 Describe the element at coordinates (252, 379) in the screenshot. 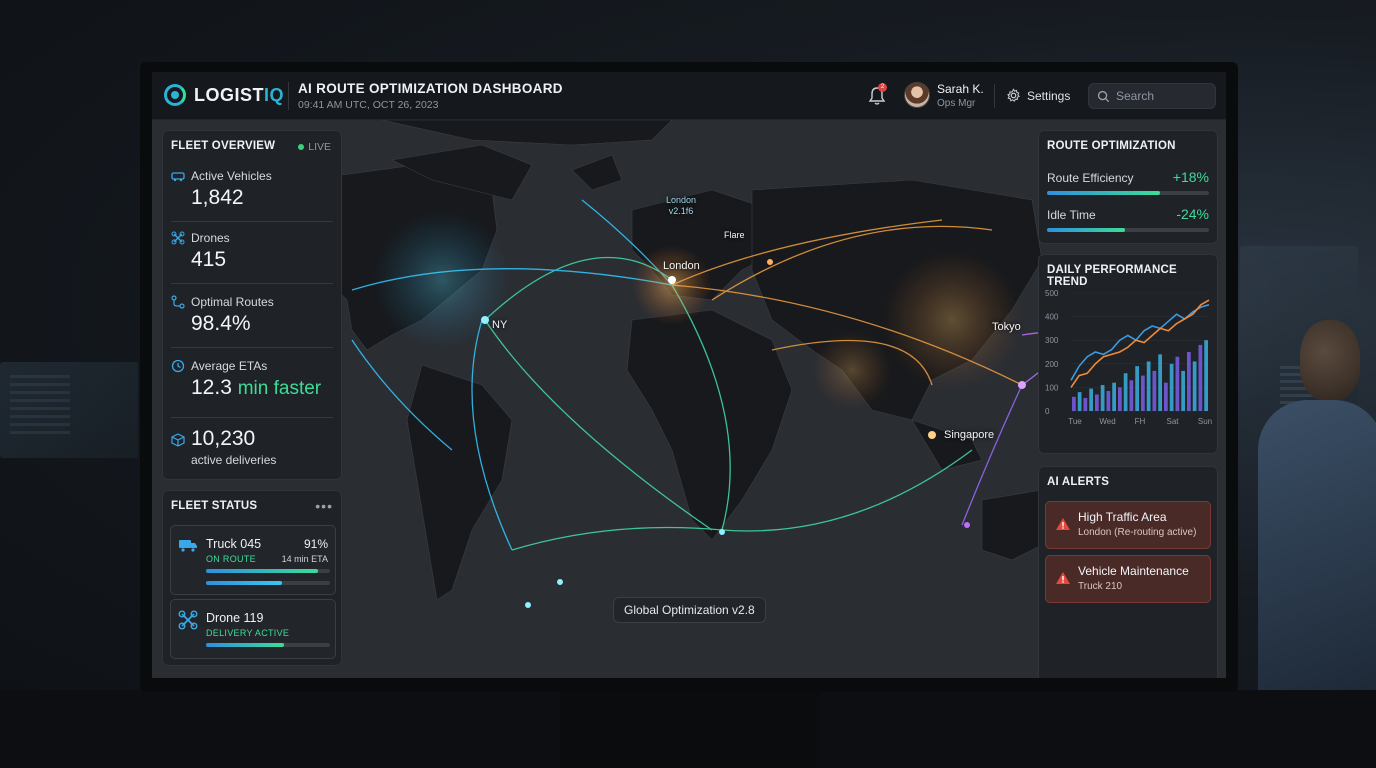

I see `metric-average-etas: Average ETAs 12.3 min faster` at that location.